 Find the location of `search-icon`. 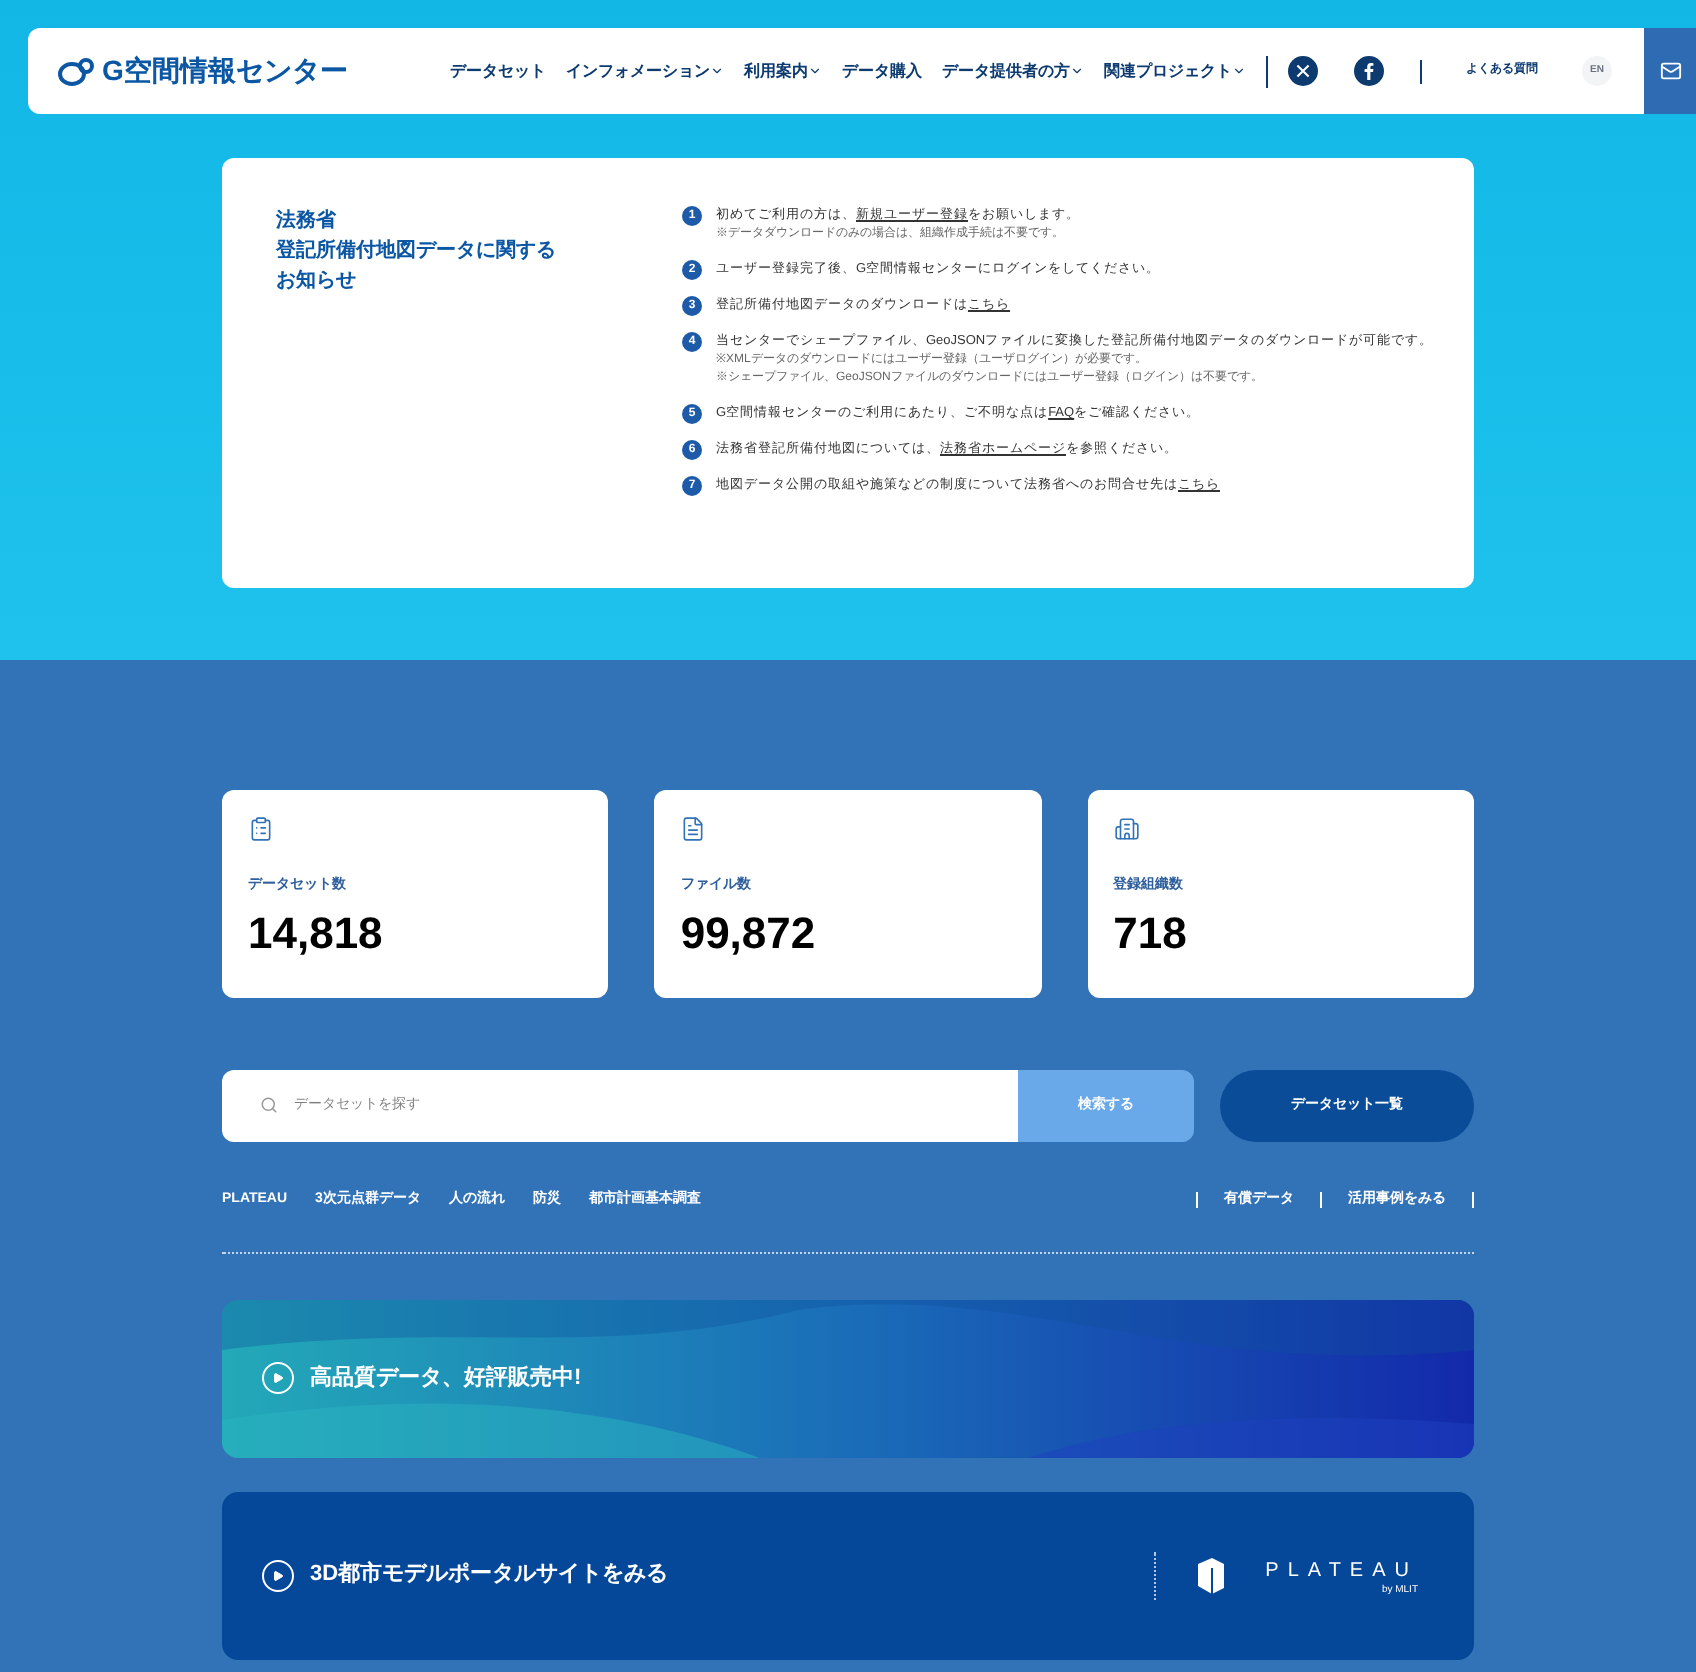

search-icon is located at coordinates (269, 1105).